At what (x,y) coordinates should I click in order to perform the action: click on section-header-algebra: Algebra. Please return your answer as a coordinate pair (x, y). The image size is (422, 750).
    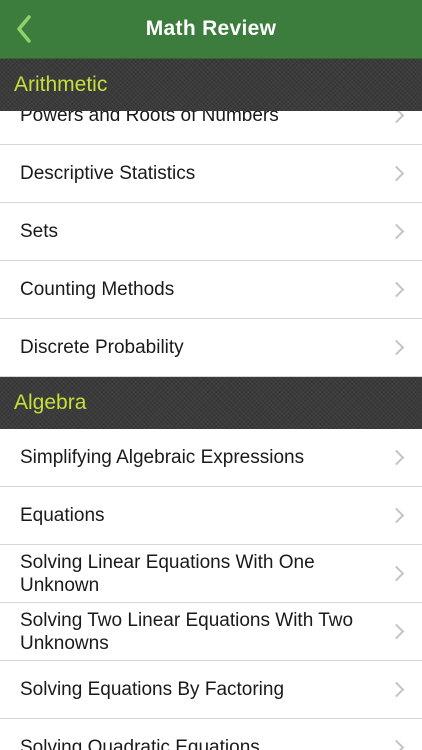
    Looking at the image, I should click on (211, 403).